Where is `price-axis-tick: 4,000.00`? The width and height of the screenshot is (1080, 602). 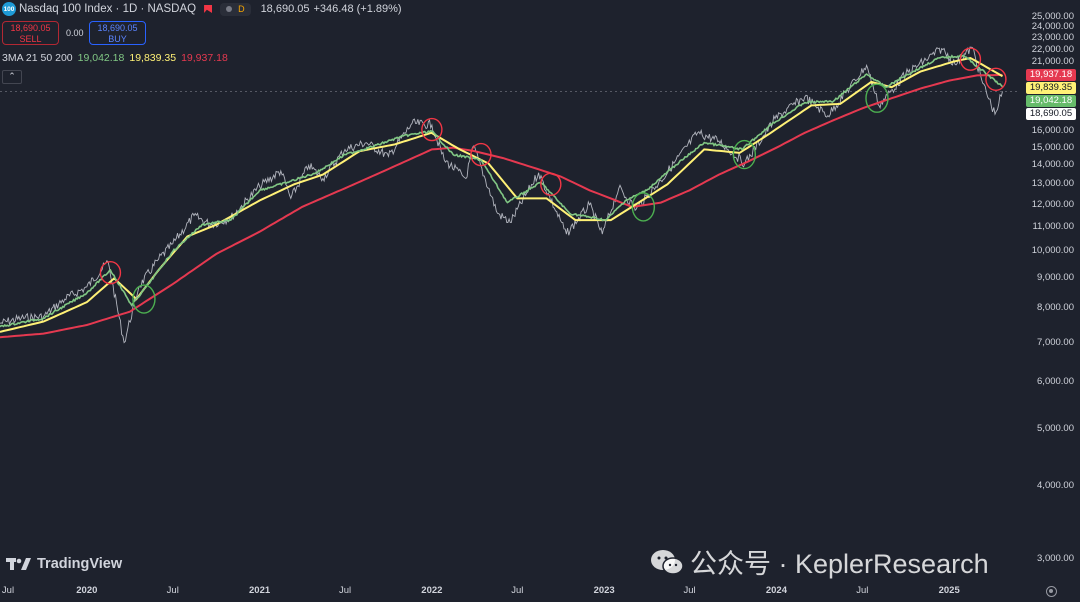 price-axis-tick: 4,000.00 is located at coordinates (1055, 485).